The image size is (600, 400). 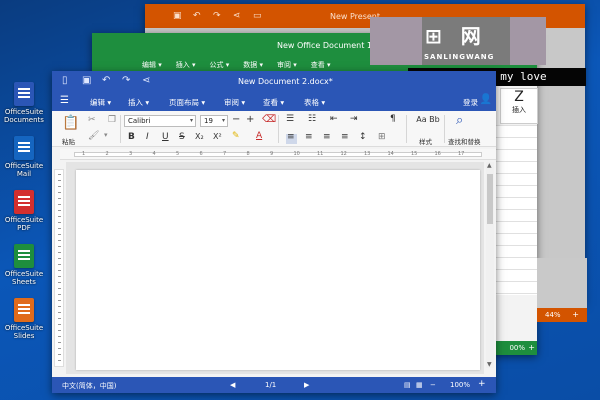 I want to click on ruler-number: 2, so click(x=107, y=154).